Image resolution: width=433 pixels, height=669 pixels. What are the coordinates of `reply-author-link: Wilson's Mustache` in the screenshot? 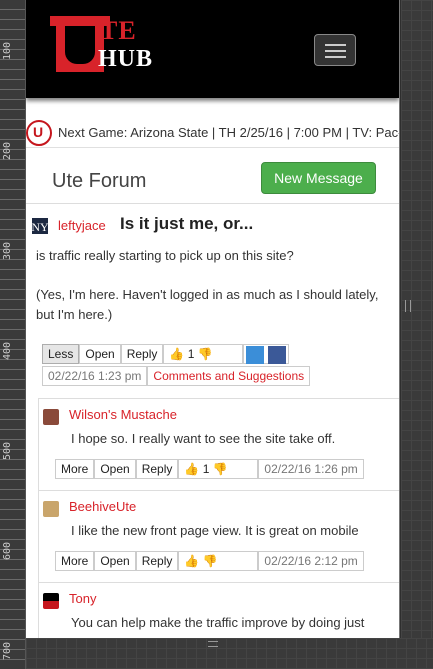 It's located at (123, 414).